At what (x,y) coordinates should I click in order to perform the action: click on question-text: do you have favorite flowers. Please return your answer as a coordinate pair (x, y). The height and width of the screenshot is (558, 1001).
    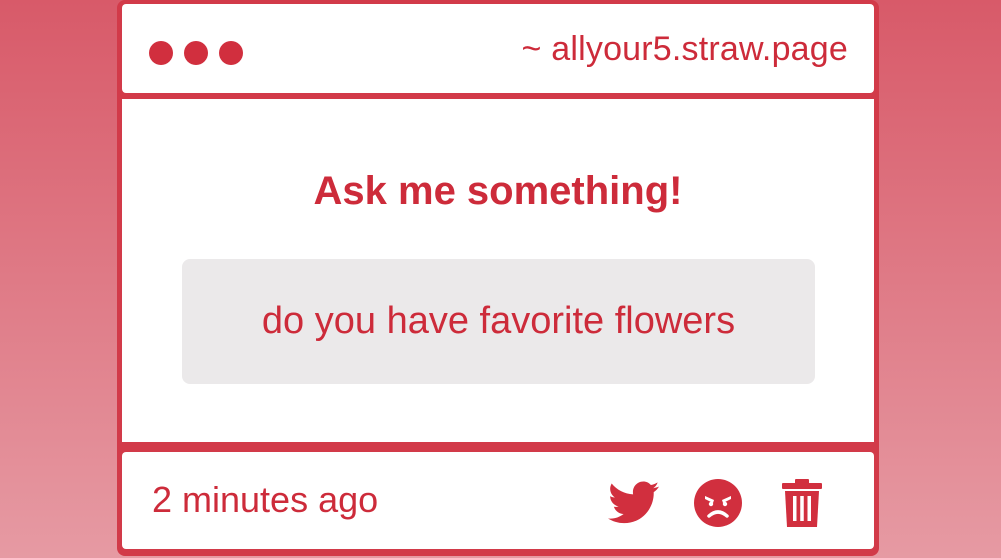
    Looking at the image, I should click on (498, 321).